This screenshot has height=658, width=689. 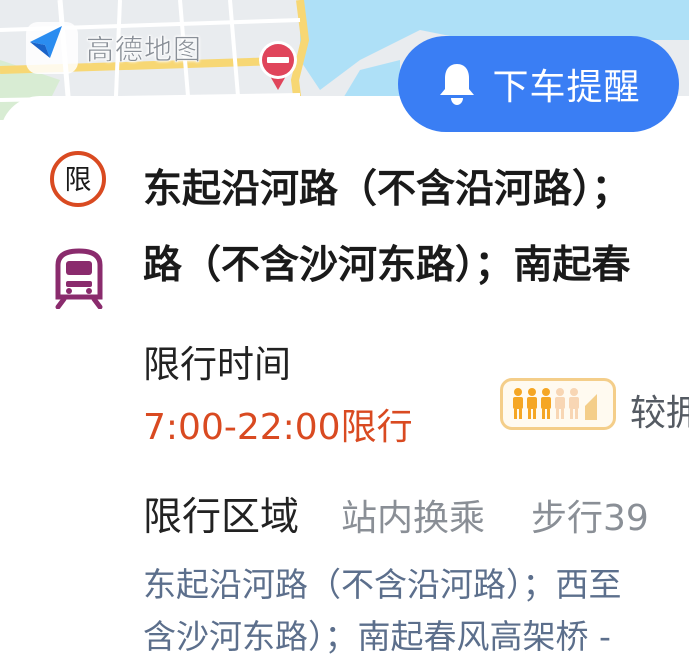 I want to click on metro-icon, so click(x=79, y=278).